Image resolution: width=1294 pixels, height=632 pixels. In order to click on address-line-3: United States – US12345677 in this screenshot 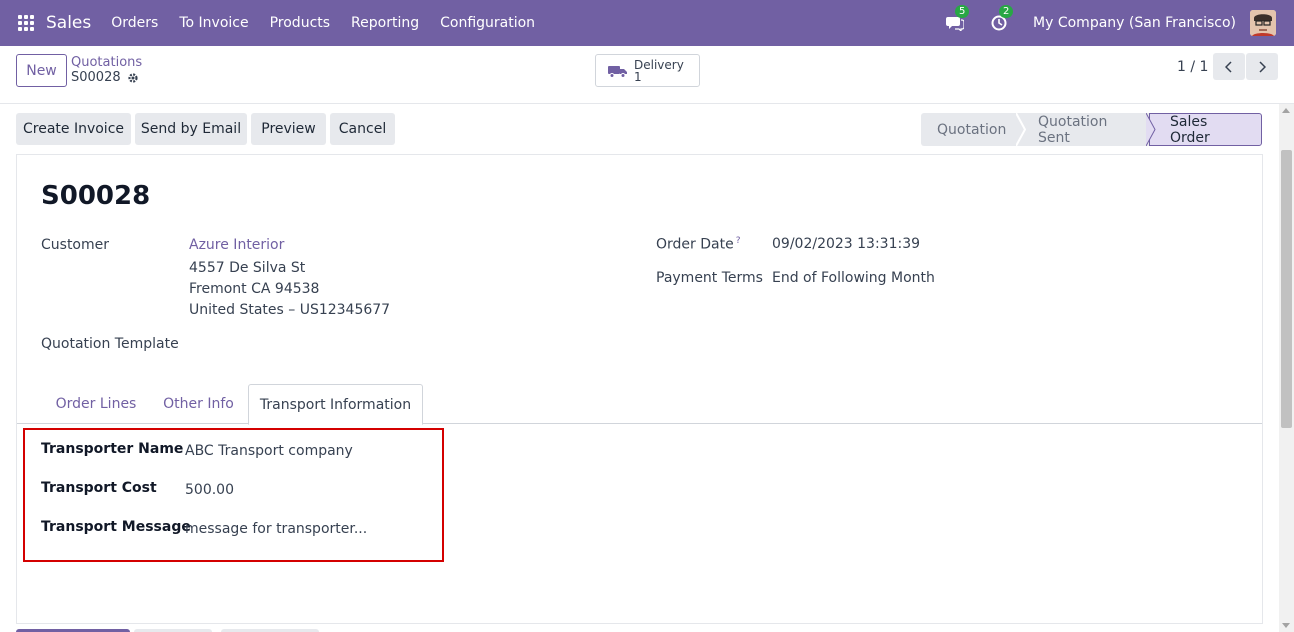, I will do `click(290, 310)`.